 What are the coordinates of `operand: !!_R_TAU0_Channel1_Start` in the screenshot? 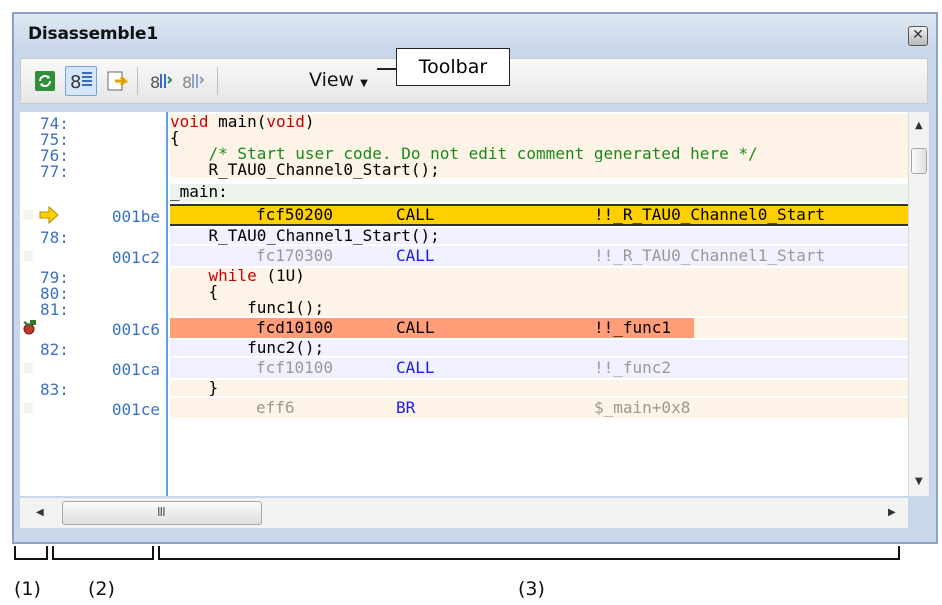 It's located at (710, 255).